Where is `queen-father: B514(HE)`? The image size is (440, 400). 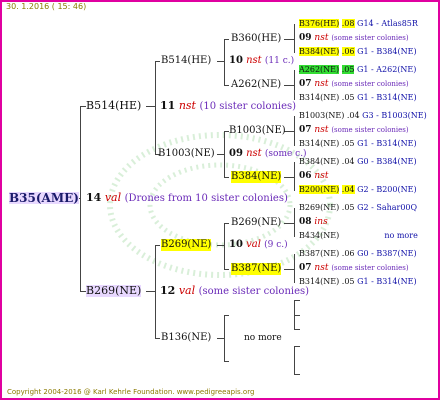 queen-father: B514(HE) is located at coordinates (113, 106).